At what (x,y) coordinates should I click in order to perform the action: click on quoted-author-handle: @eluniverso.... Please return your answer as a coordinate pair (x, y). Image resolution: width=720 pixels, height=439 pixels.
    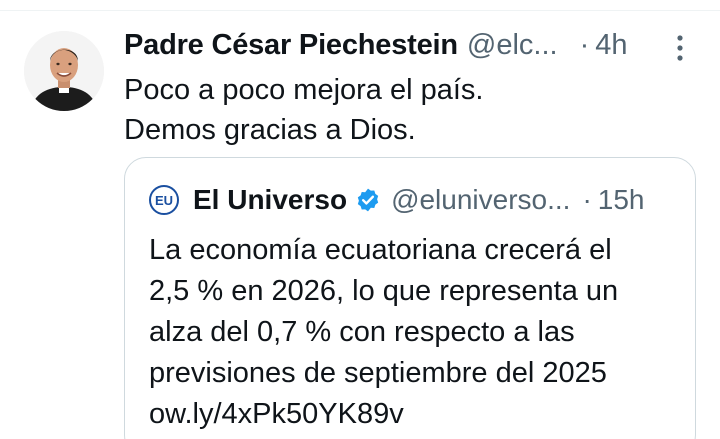
    Looking at the image, I should click on (480, 200).